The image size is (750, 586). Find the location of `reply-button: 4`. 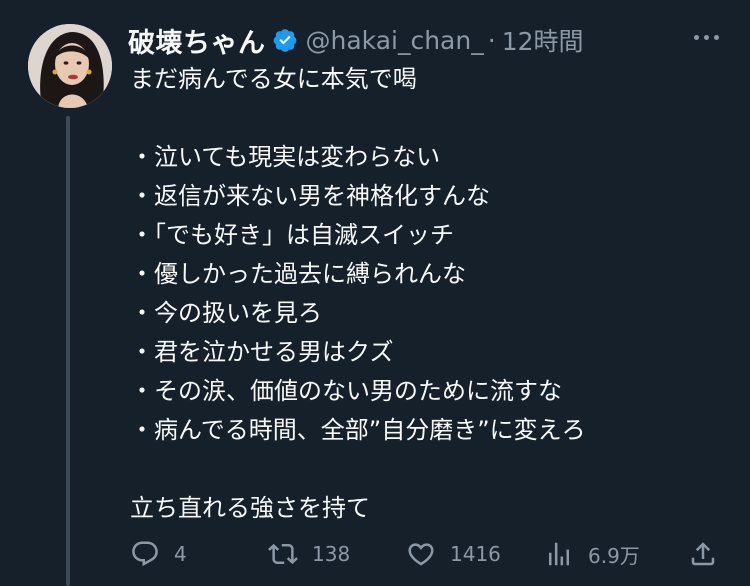

reply-button: 4 is located at coordinates (158, 554).